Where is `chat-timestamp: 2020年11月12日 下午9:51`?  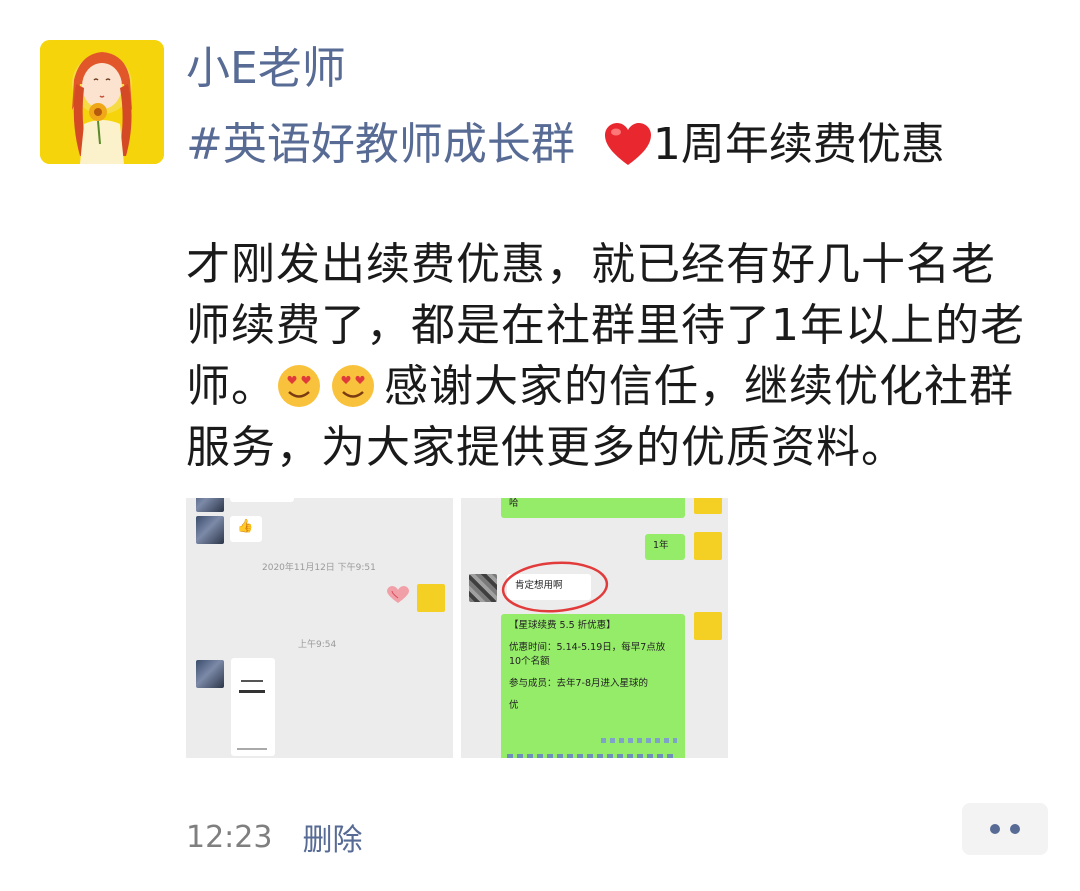 chat-timestamp: 2020年11月12日 下午9:51 is located at coordinates (319, 568).